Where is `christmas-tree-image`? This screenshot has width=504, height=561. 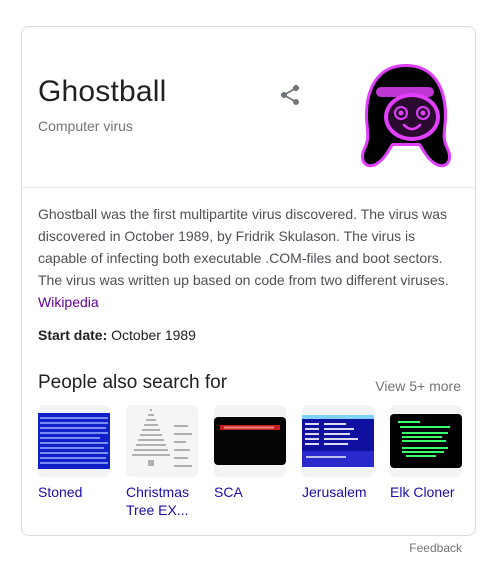
christmas-tree-image is located at coordinates (162, 441).